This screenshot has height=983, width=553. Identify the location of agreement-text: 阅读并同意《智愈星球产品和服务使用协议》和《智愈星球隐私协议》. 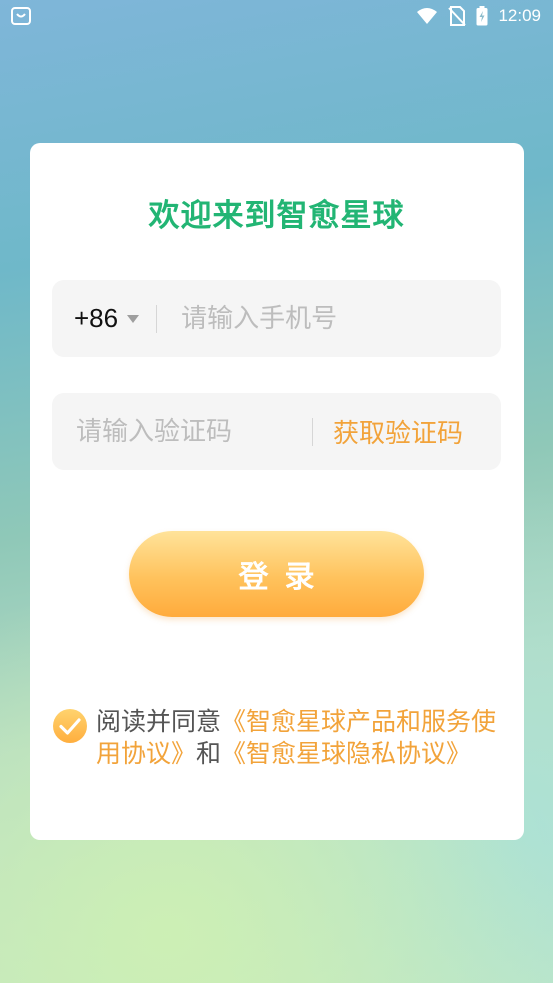
(299, 738).